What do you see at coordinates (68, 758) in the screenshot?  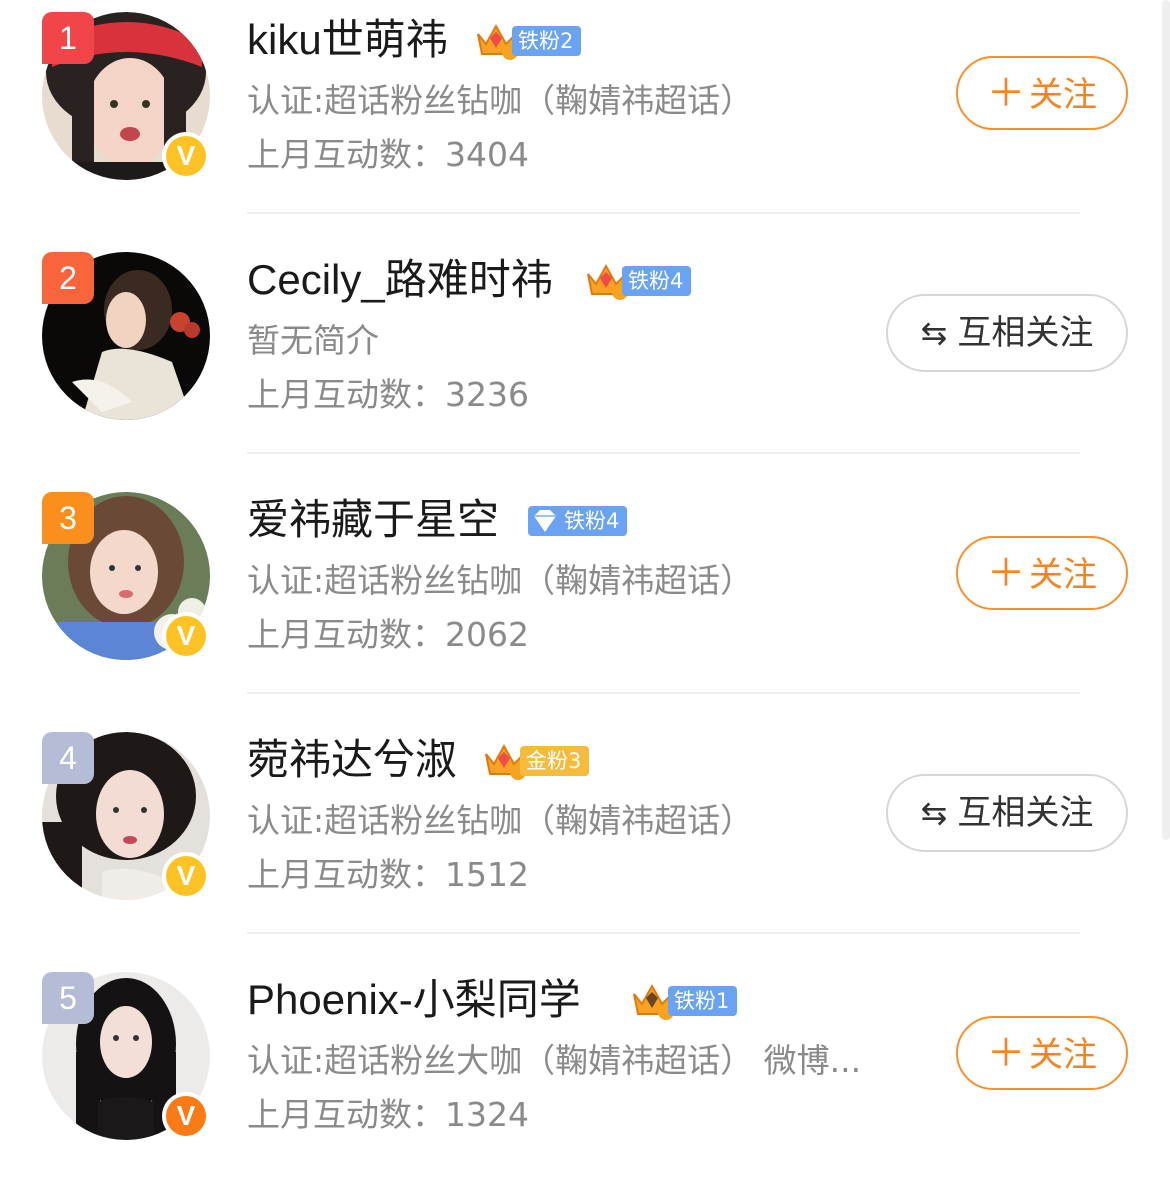 I see `rank-badge: 4` at bounding box center [68, 758].